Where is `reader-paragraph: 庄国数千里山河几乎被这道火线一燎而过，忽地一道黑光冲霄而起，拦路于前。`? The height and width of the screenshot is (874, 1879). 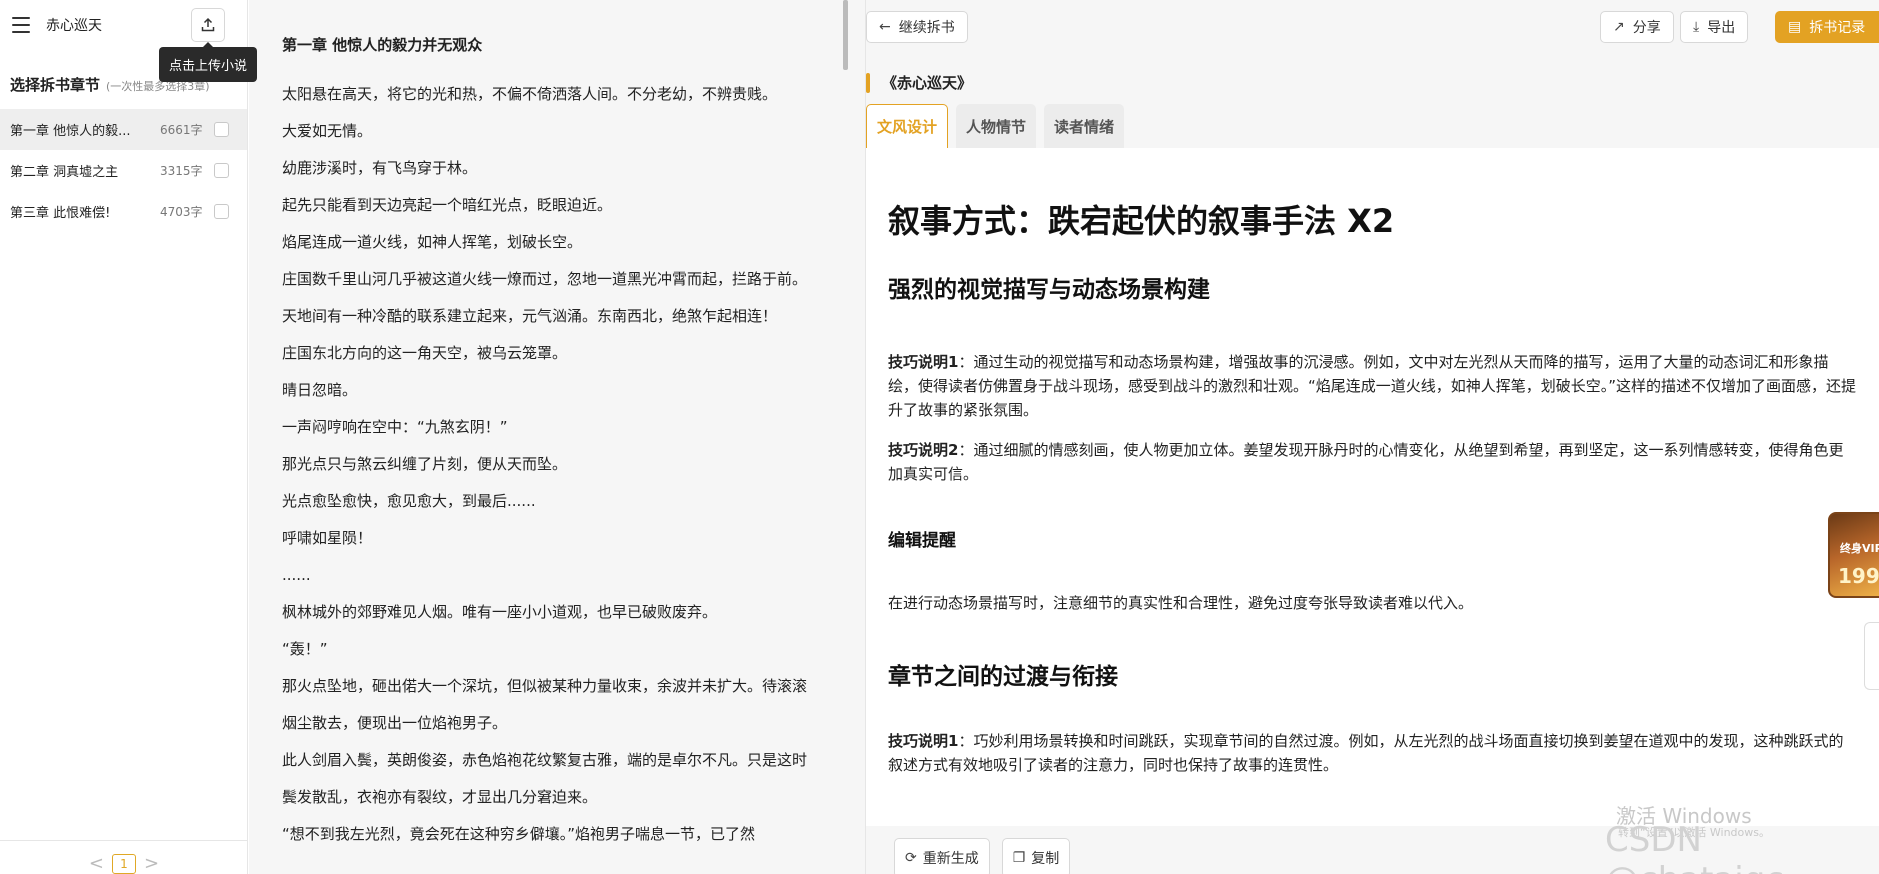 reader-paragraph: 庄国数千里山河几乎被这道火线一燎而过，忽地一道黑光冲霄而起，拦路于前。 is located at coordinates (545, 279).